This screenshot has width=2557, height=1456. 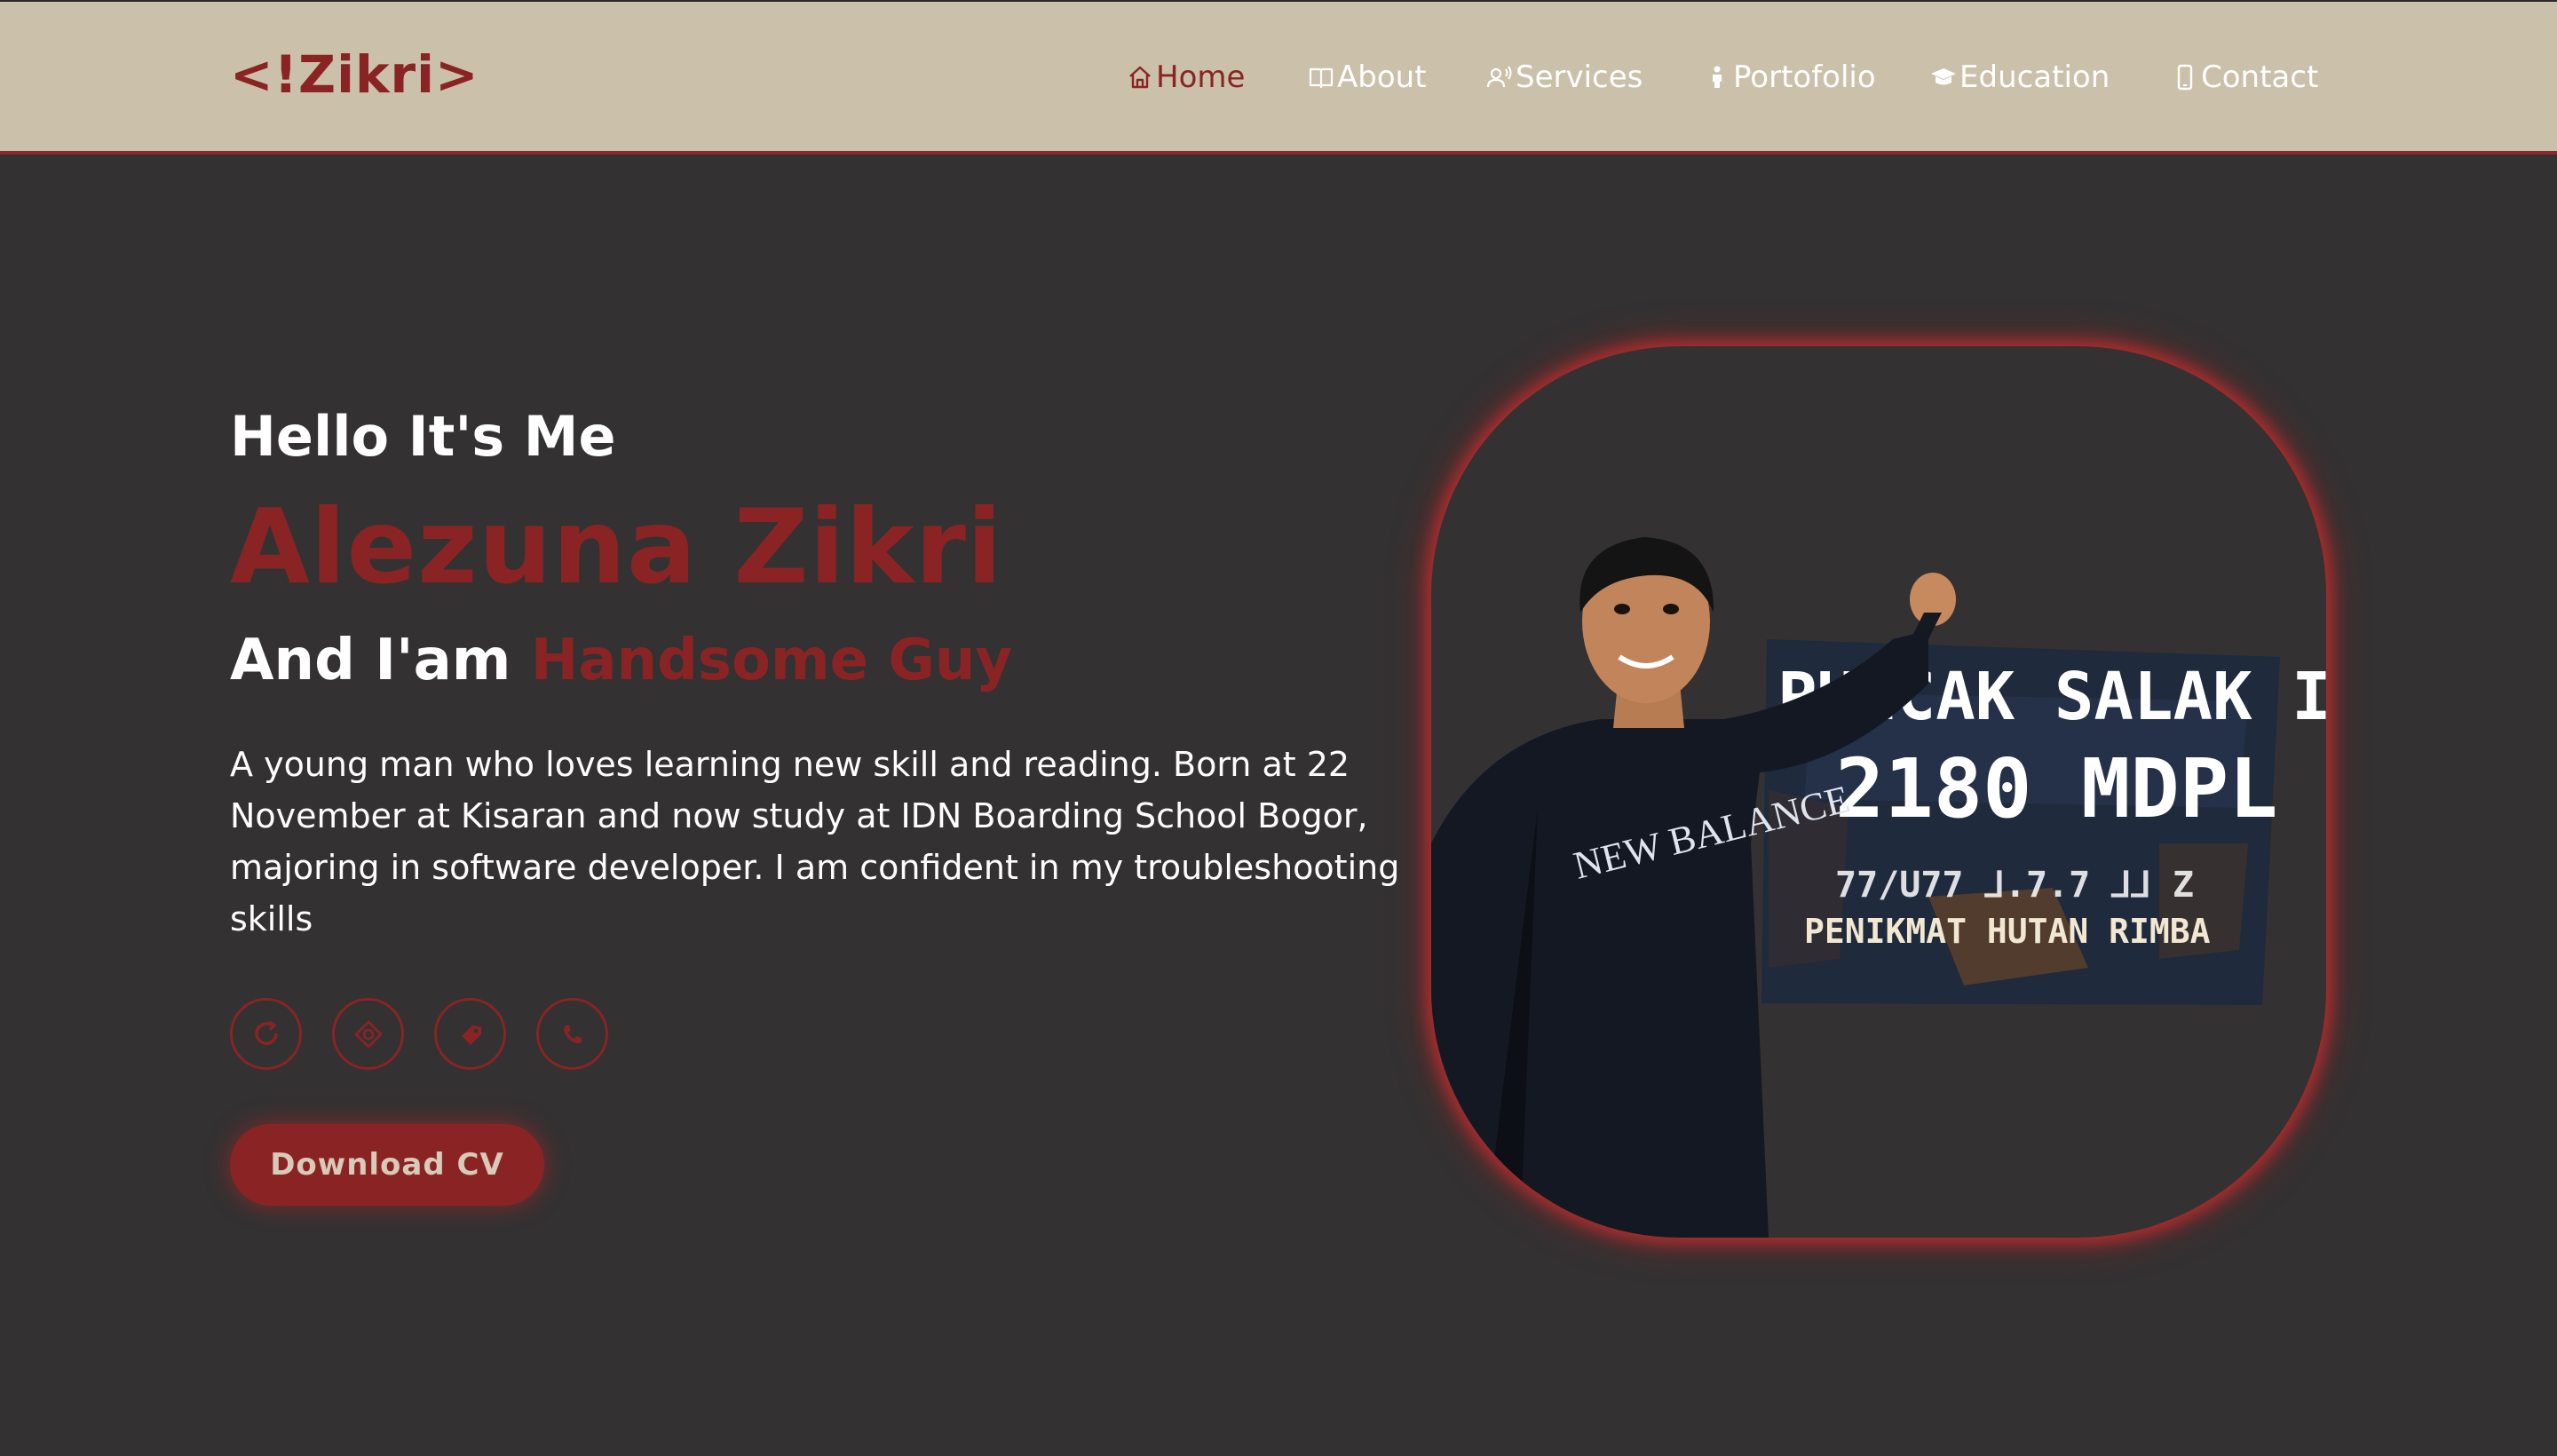 I want to click on refresh-icon, so click(x=266, y=1034).